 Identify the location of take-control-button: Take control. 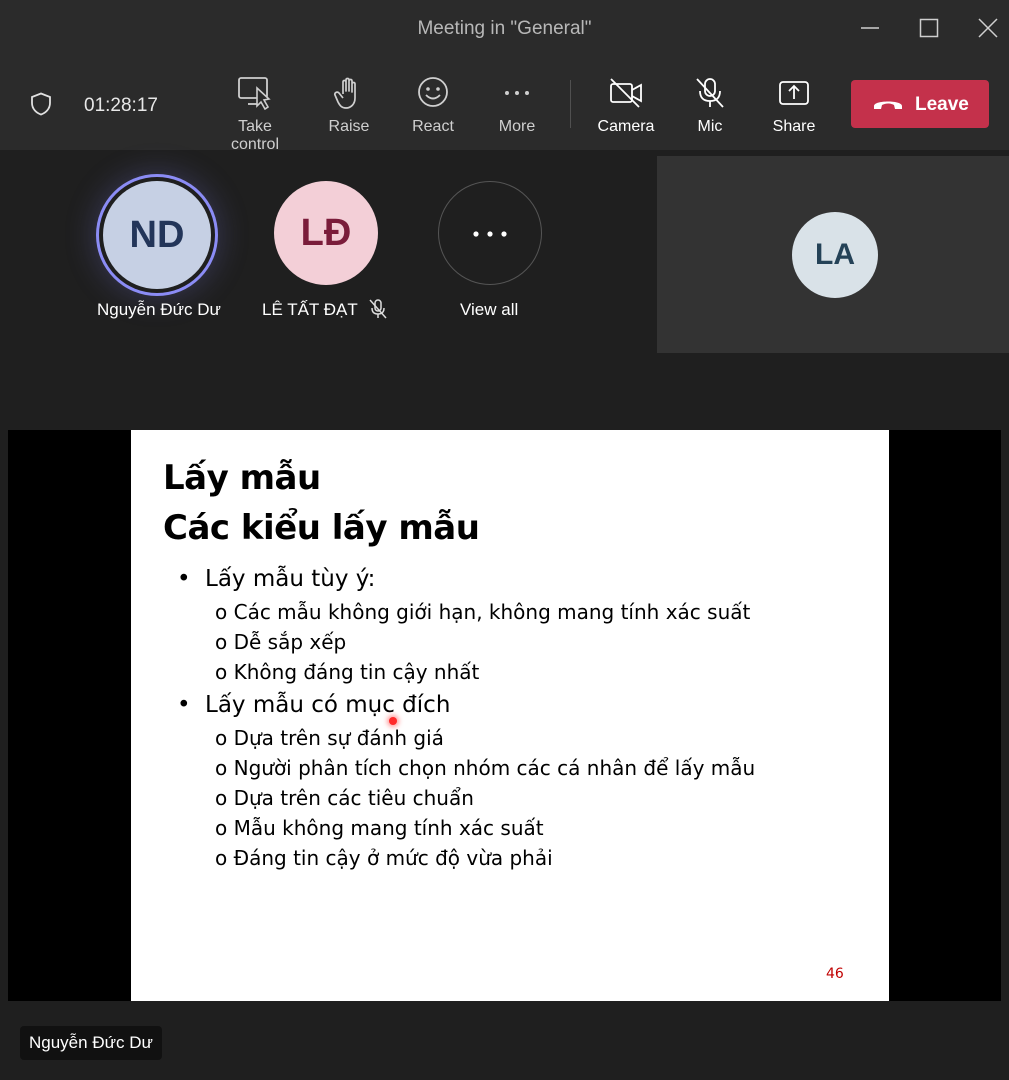
(255, 112).